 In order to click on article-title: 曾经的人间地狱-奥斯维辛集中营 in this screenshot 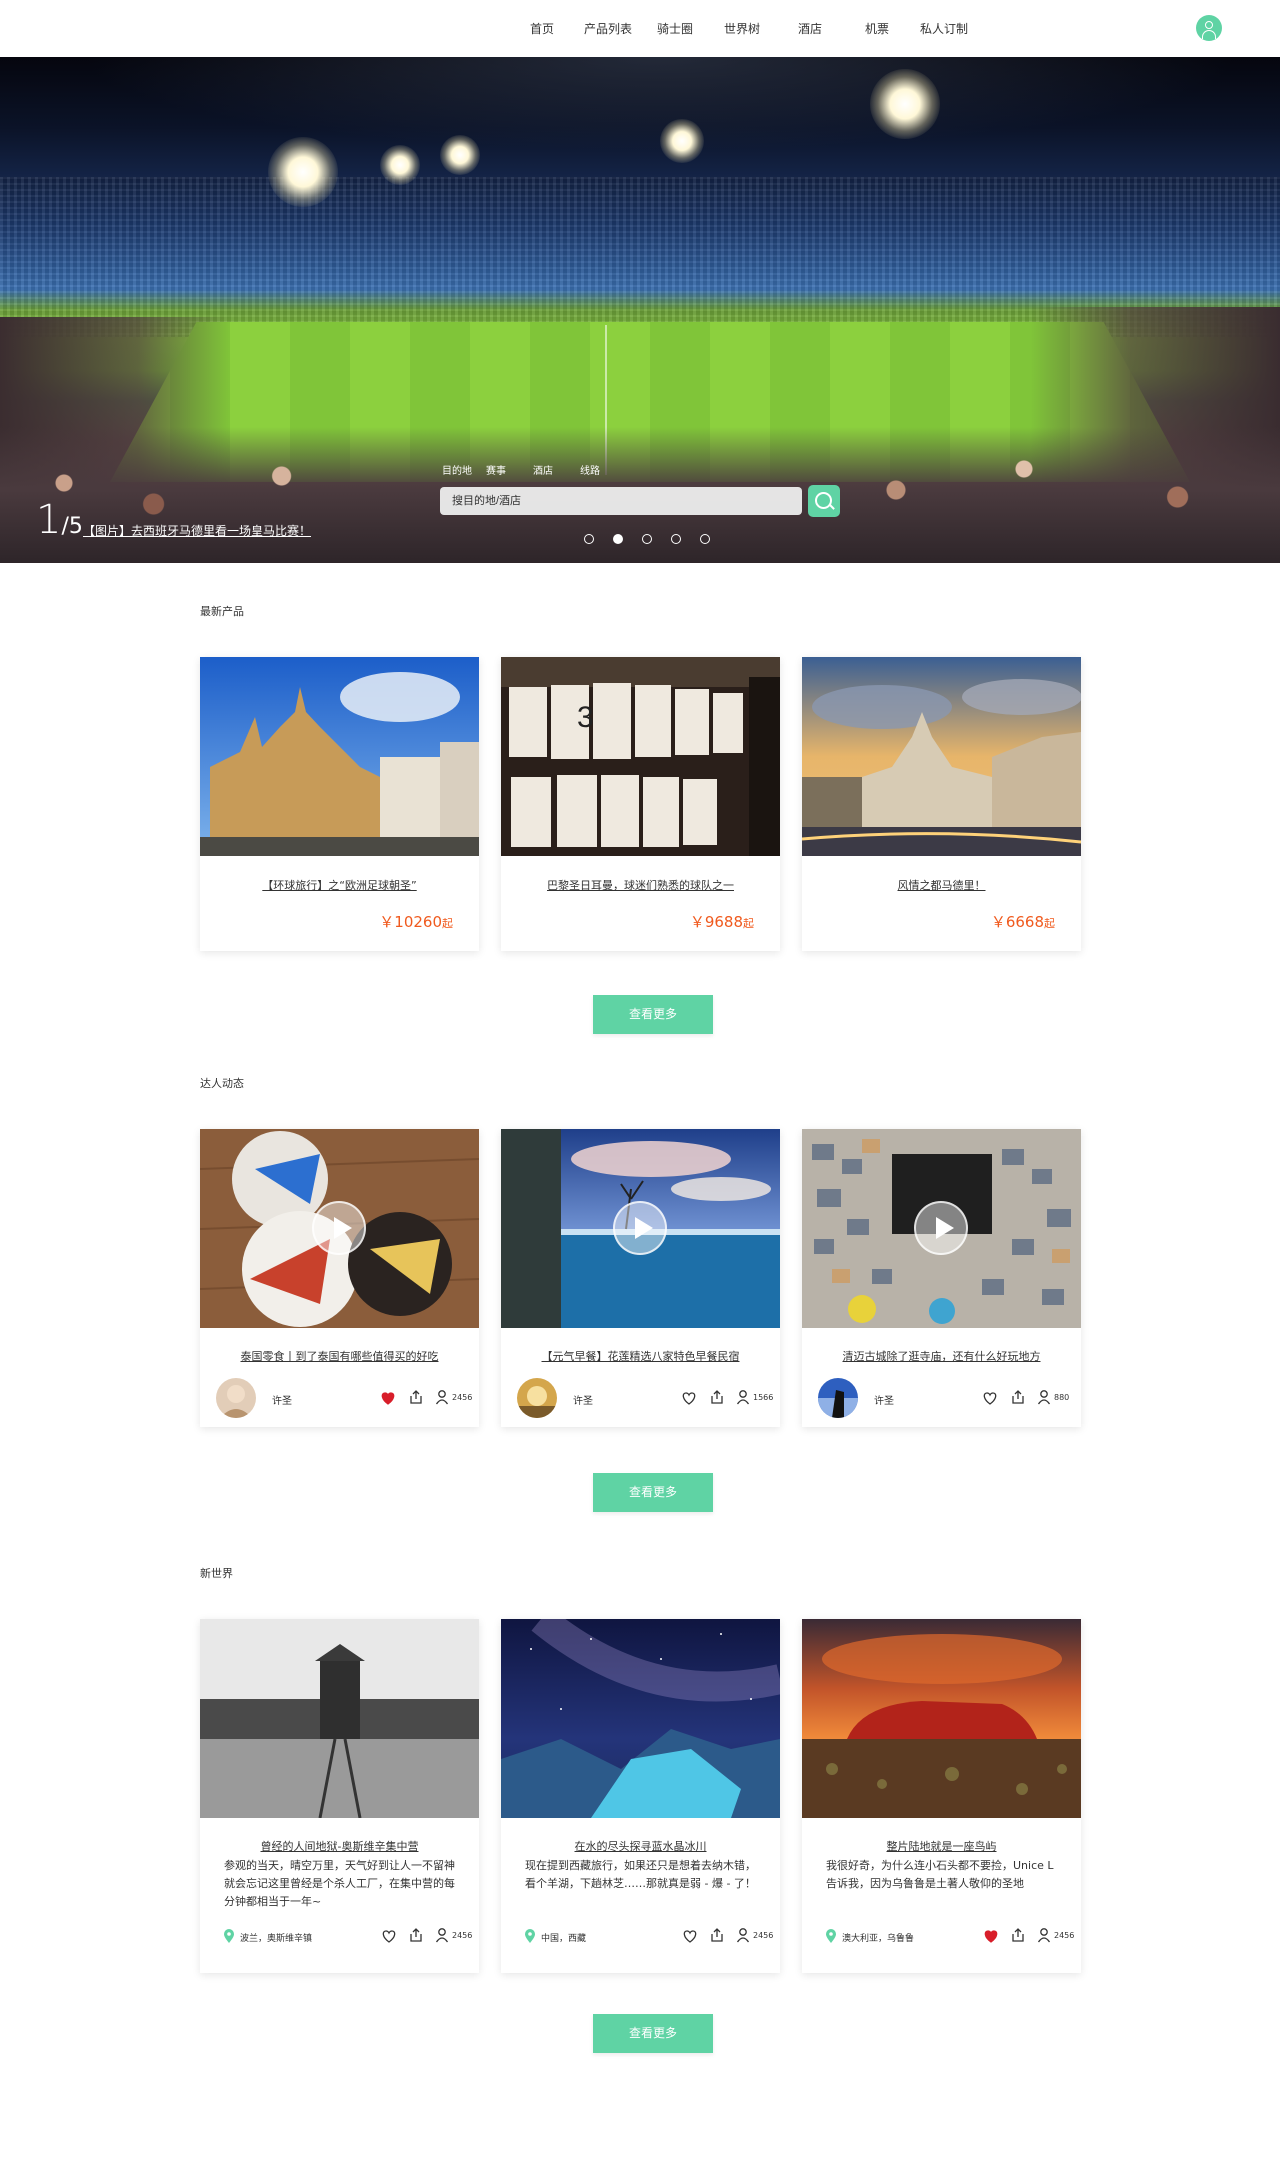, I will do `click(339, 1846)`.